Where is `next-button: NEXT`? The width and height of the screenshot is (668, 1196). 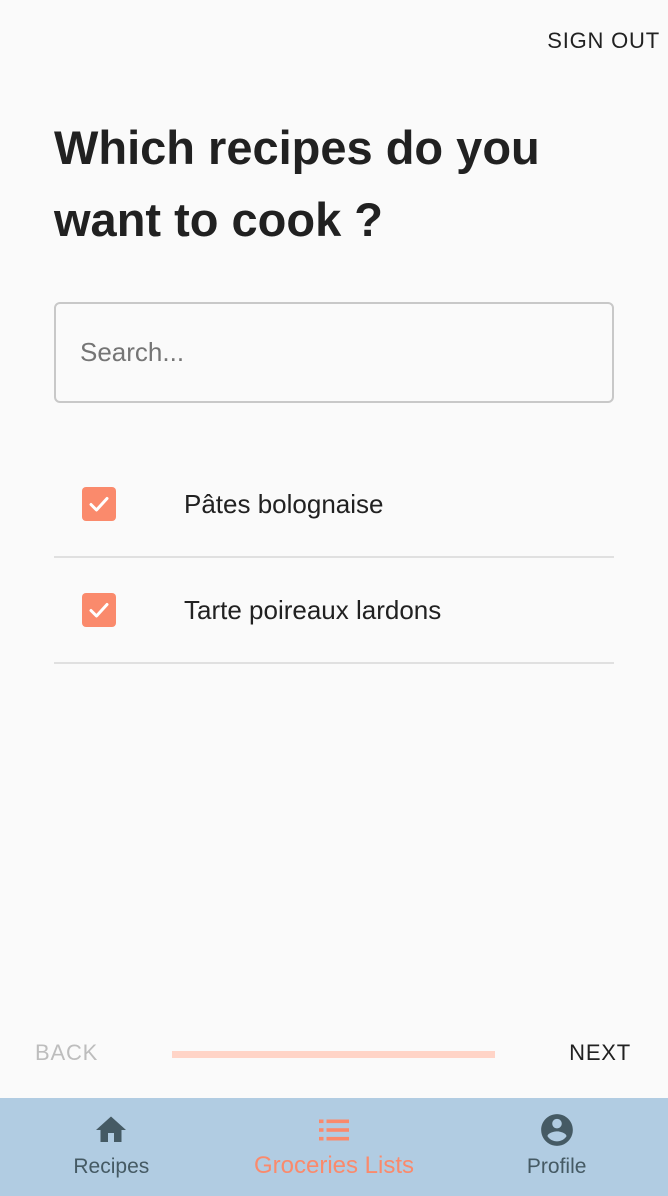 next-button: NEXT is located at coordinates (600, 1053).